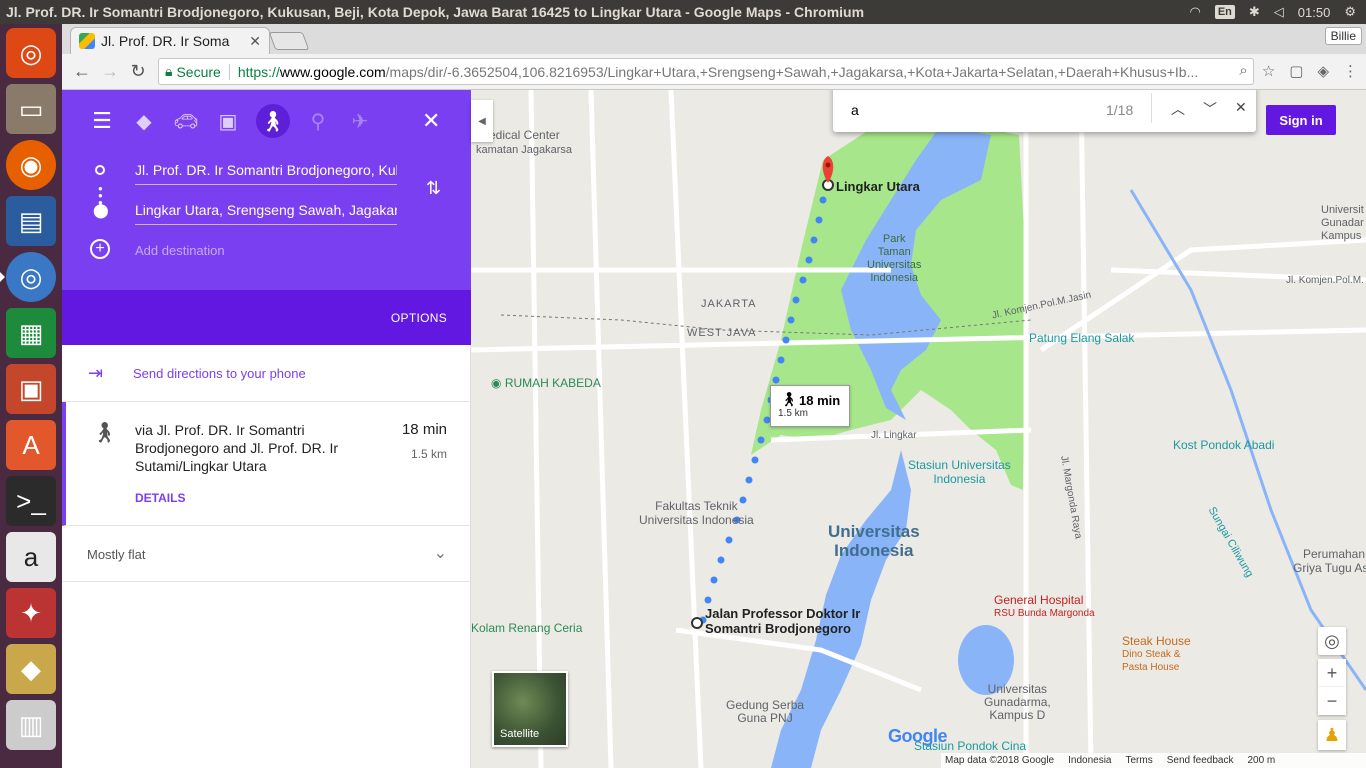 The image size is (1366, 768). I want to click on menu-kebab-icon: ⋮, so click(1350, 71).